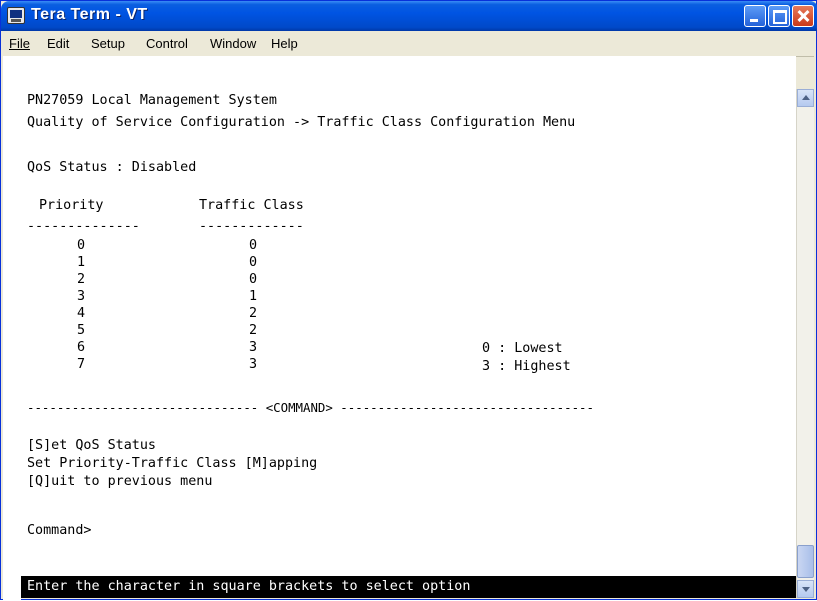  I want to click on legend-highest: 3 : Highest, so click(526, 366).